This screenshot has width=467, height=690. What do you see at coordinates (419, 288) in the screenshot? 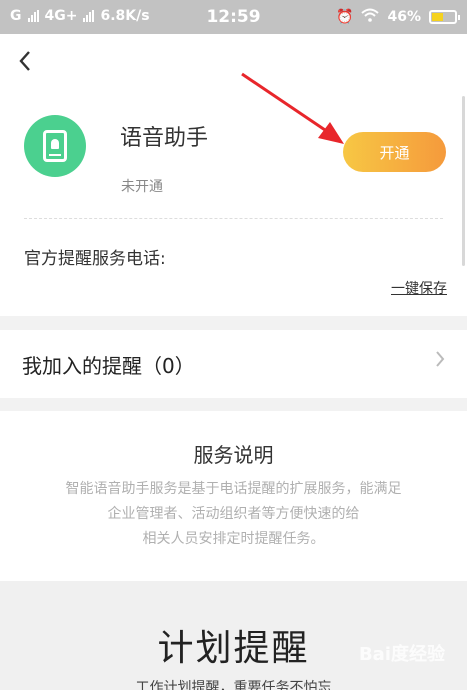
I see `save-contact-link: 一键保存` at bounding box center [419, 288].